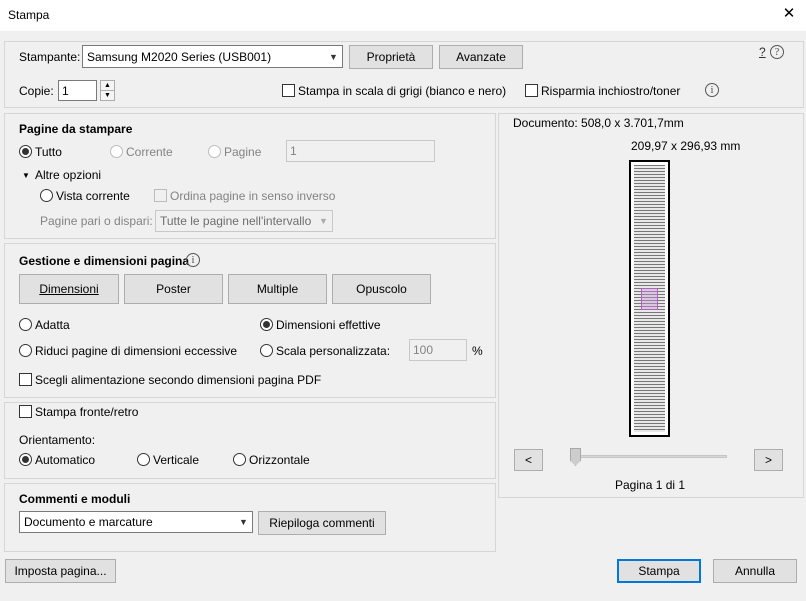  What do you see at coordinates (57, 440) in the screenshot?
I see `orientation-label: Orientamento:` at bounding box center [57, 440].